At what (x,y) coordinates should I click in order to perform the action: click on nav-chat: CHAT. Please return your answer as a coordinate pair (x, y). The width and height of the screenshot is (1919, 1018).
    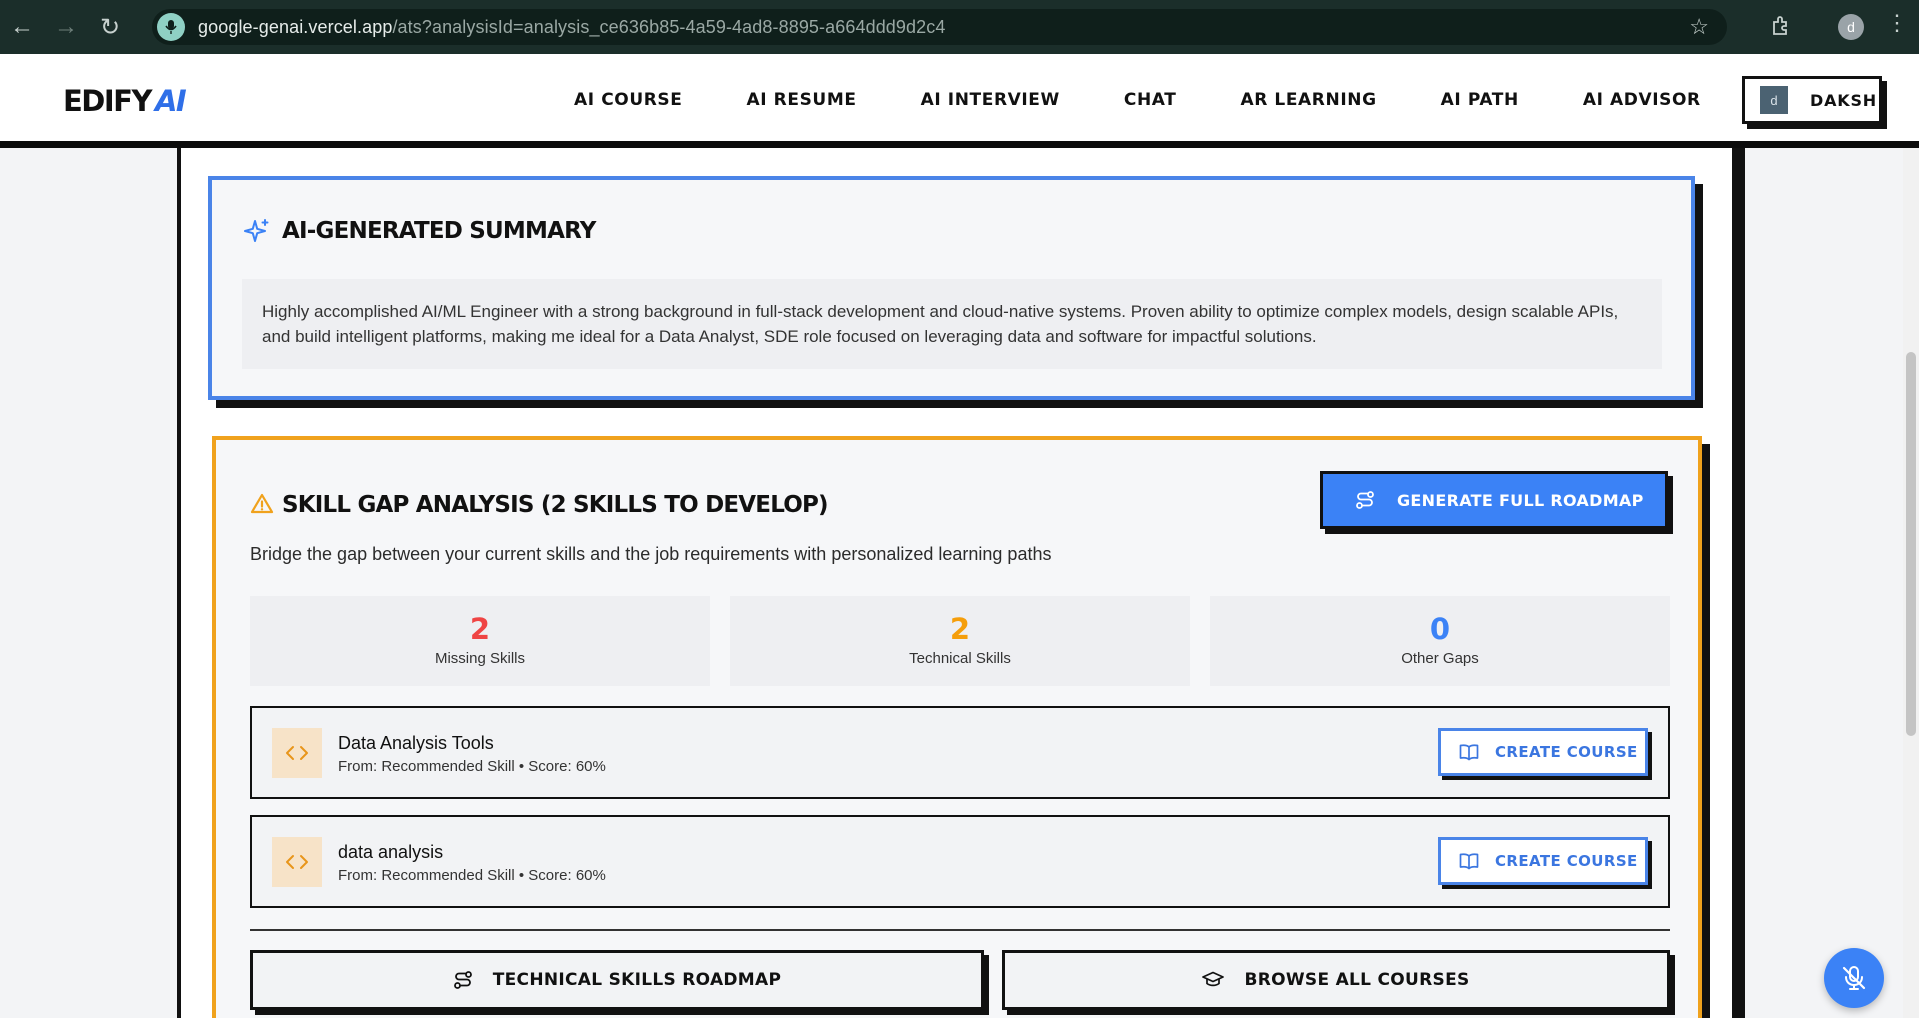
    Looking at the image, I should click on (1150, 100).